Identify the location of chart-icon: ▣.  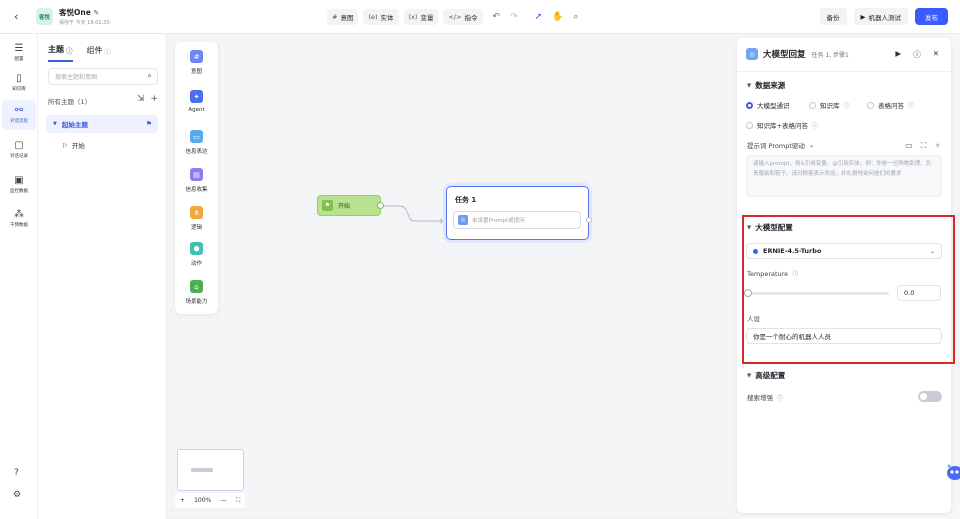
(19, 180).